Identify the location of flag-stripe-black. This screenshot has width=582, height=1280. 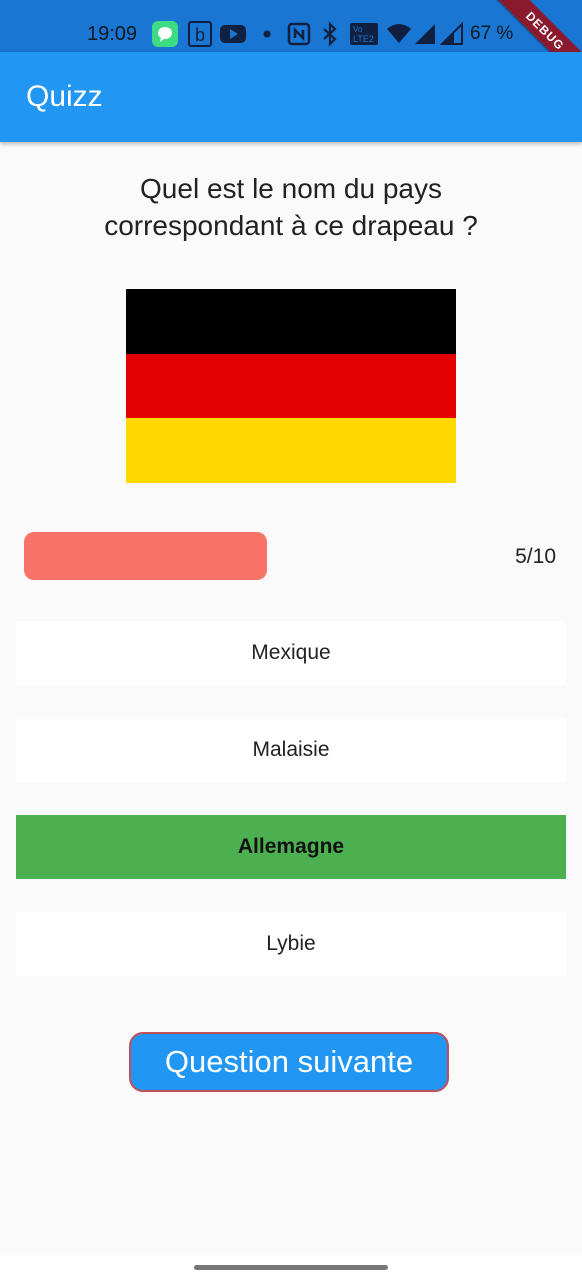
(291, 321).